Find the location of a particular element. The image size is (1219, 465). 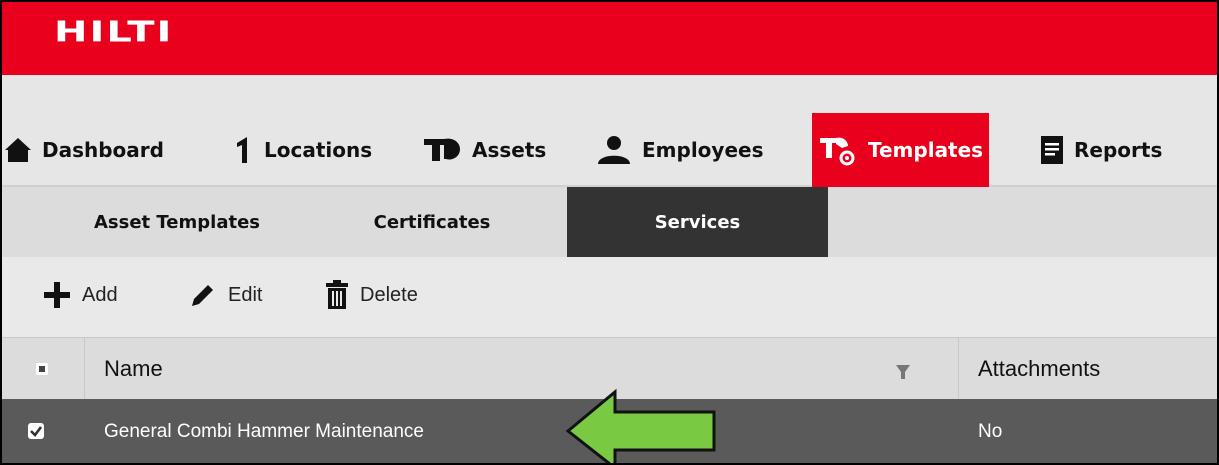

column-attachments-label: Attachments is located at coordinates (1039, 368).